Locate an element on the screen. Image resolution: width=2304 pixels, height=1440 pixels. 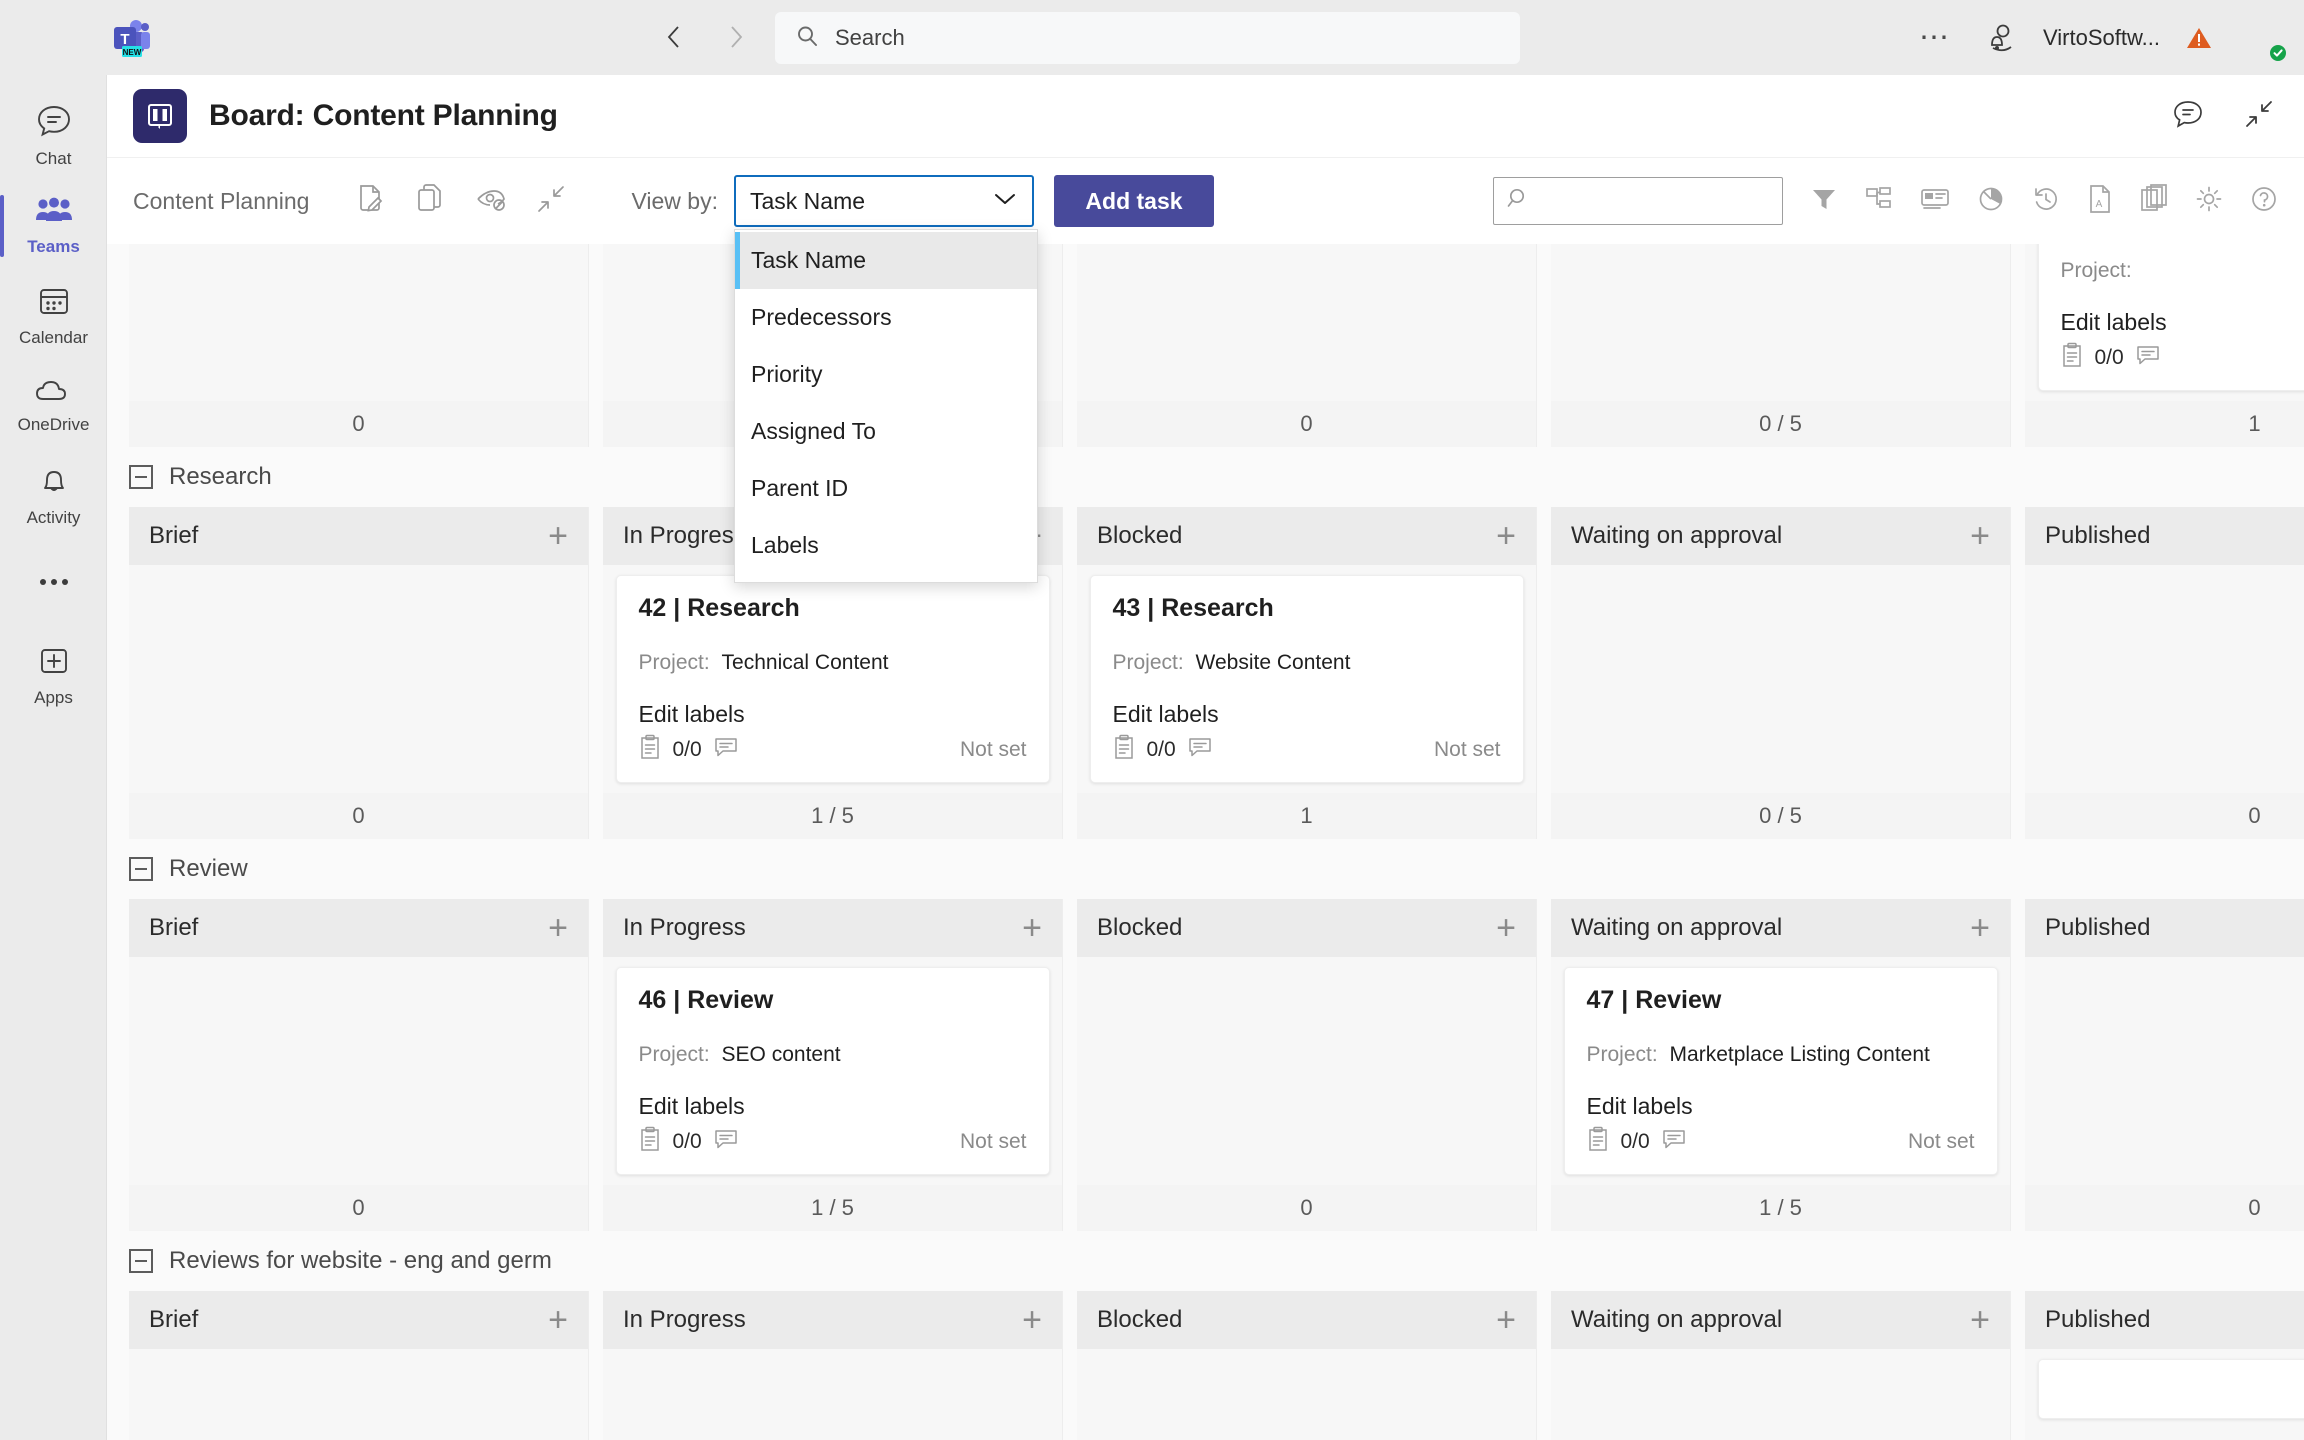
sidebar-item-apps: Apps is located at coordinates (53, 676).